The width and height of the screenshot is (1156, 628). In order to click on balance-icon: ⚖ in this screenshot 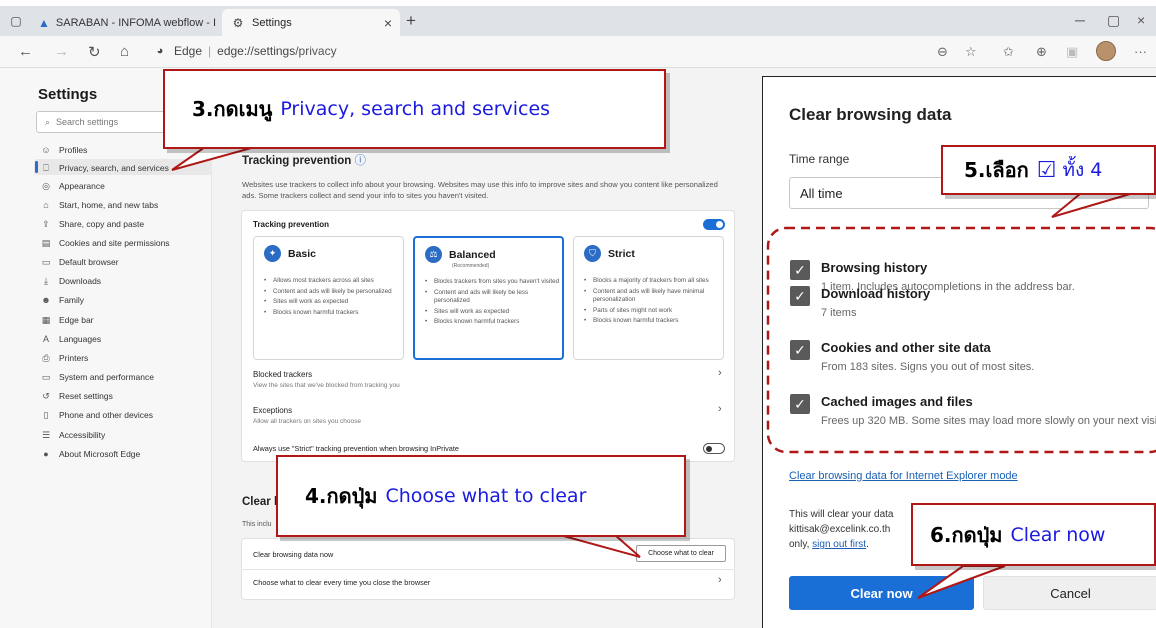, I will do `click(433, 254)`.